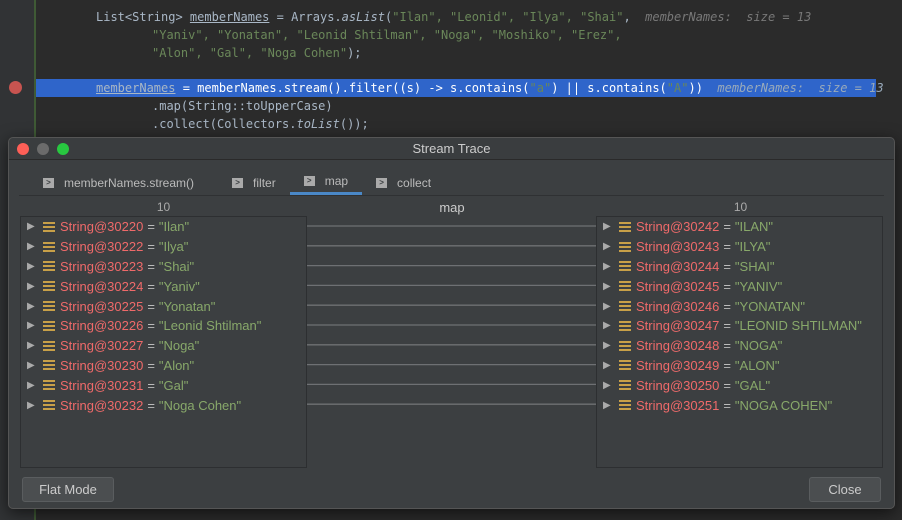 Image resolution: width=902 pixels, height=520 pixels. I want to click on list-item: ▶ String@30222 = "Ilya", so click(163, 247).